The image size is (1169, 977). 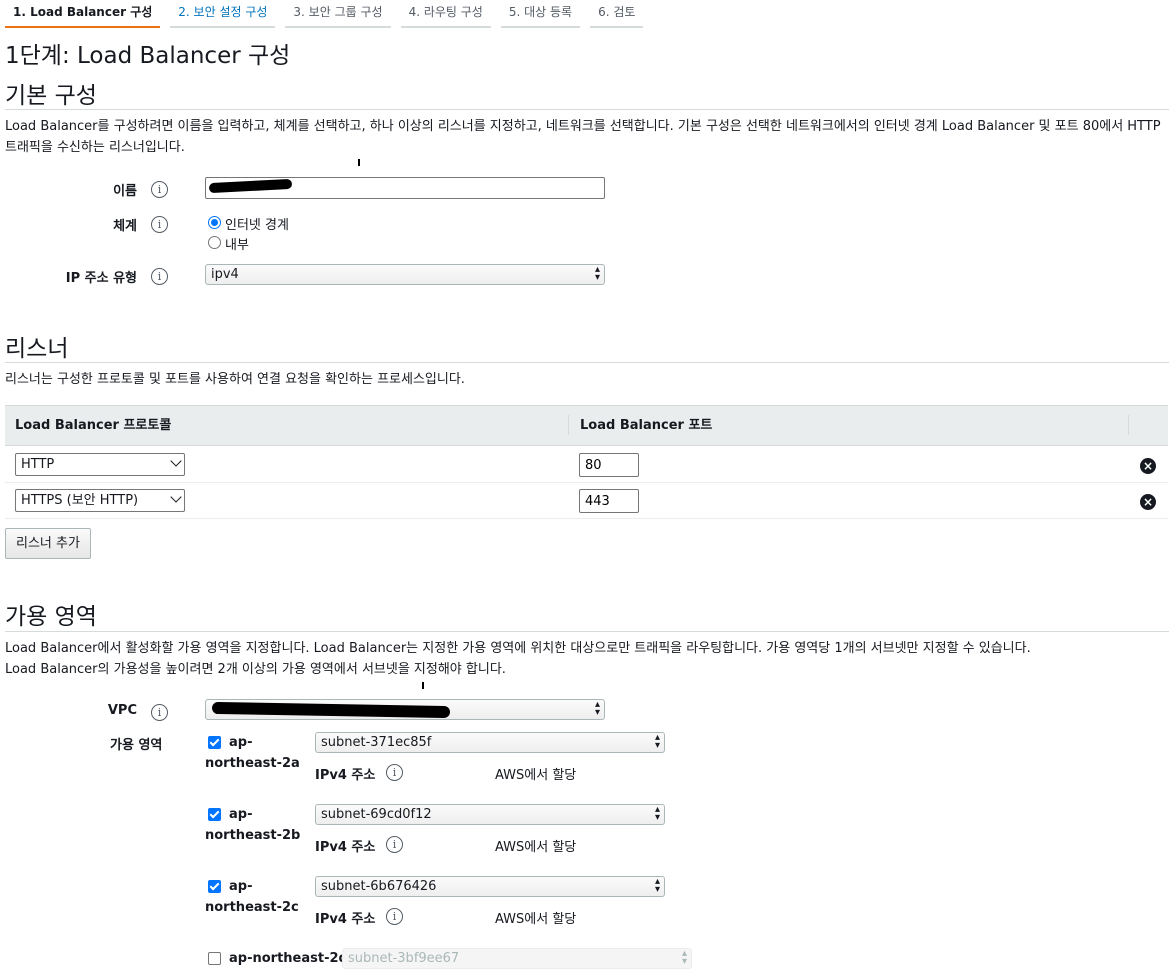 I want to click on zone-2d-name: ap-northeast-2d, so click(x=288, y=958).